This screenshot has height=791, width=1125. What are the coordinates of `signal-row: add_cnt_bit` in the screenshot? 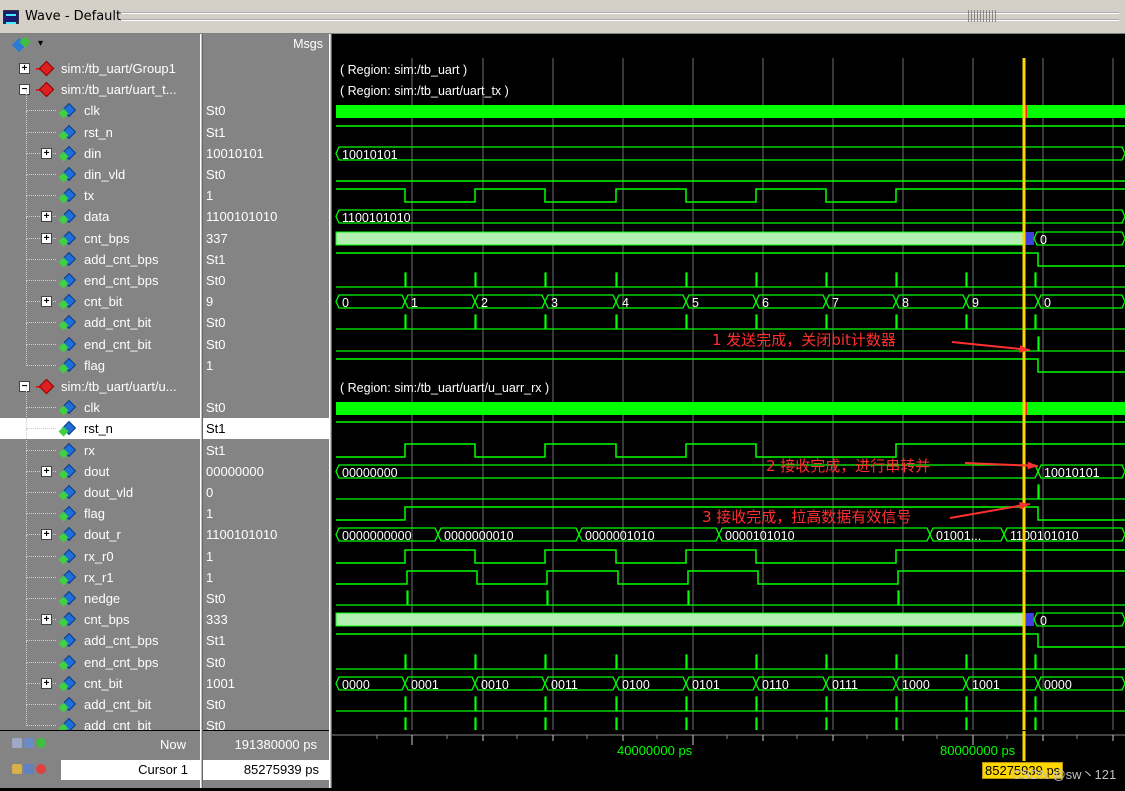 It's located at (100, 717).